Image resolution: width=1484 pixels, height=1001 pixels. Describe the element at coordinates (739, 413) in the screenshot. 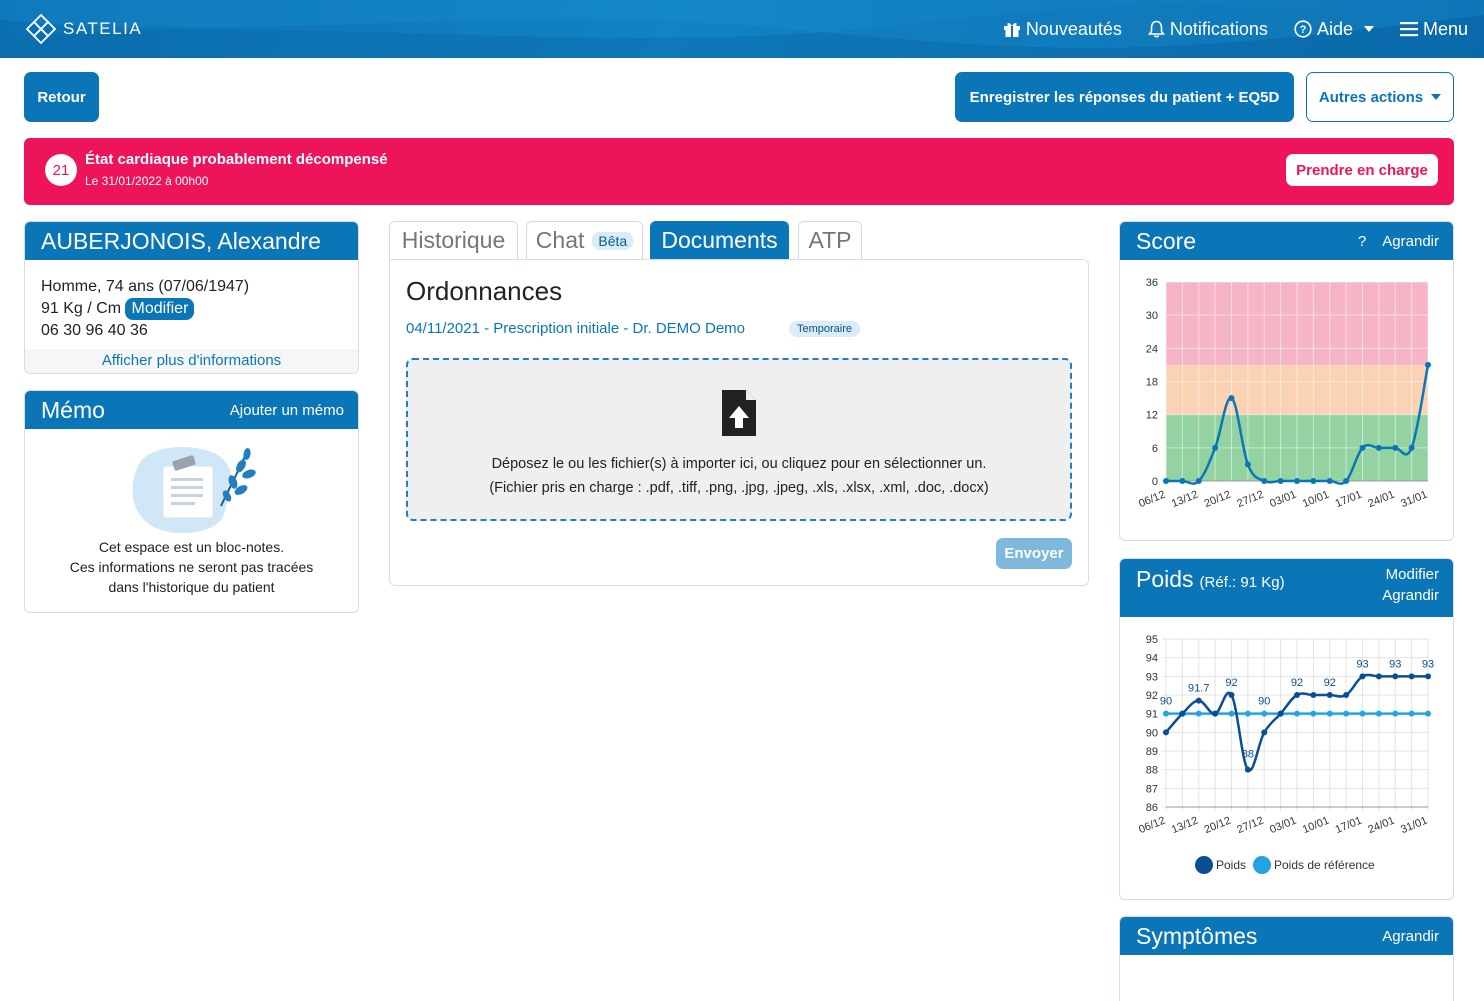

I see `file-upload-icon` at that location.